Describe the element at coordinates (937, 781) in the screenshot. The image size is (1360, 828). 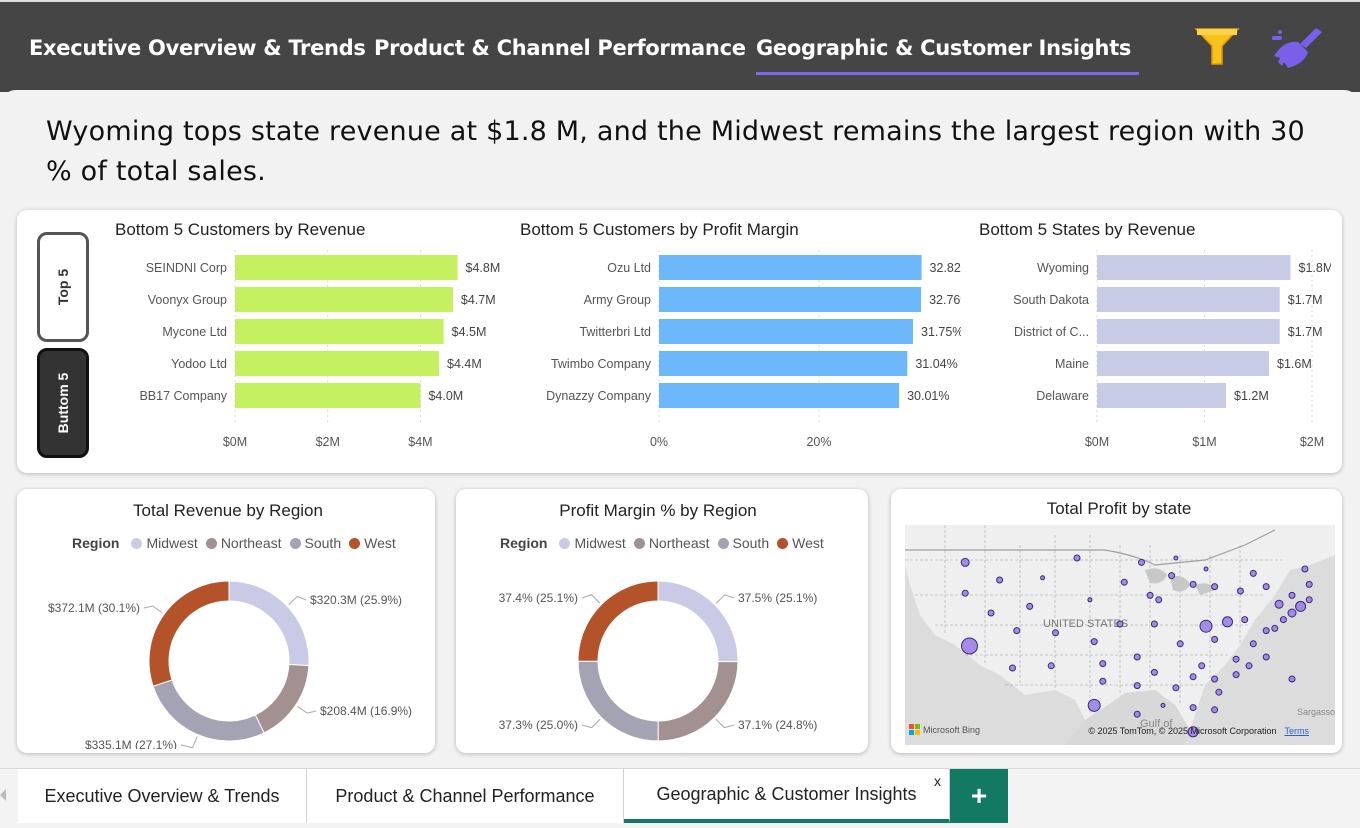
I see `close-tab-button: x` at that location.